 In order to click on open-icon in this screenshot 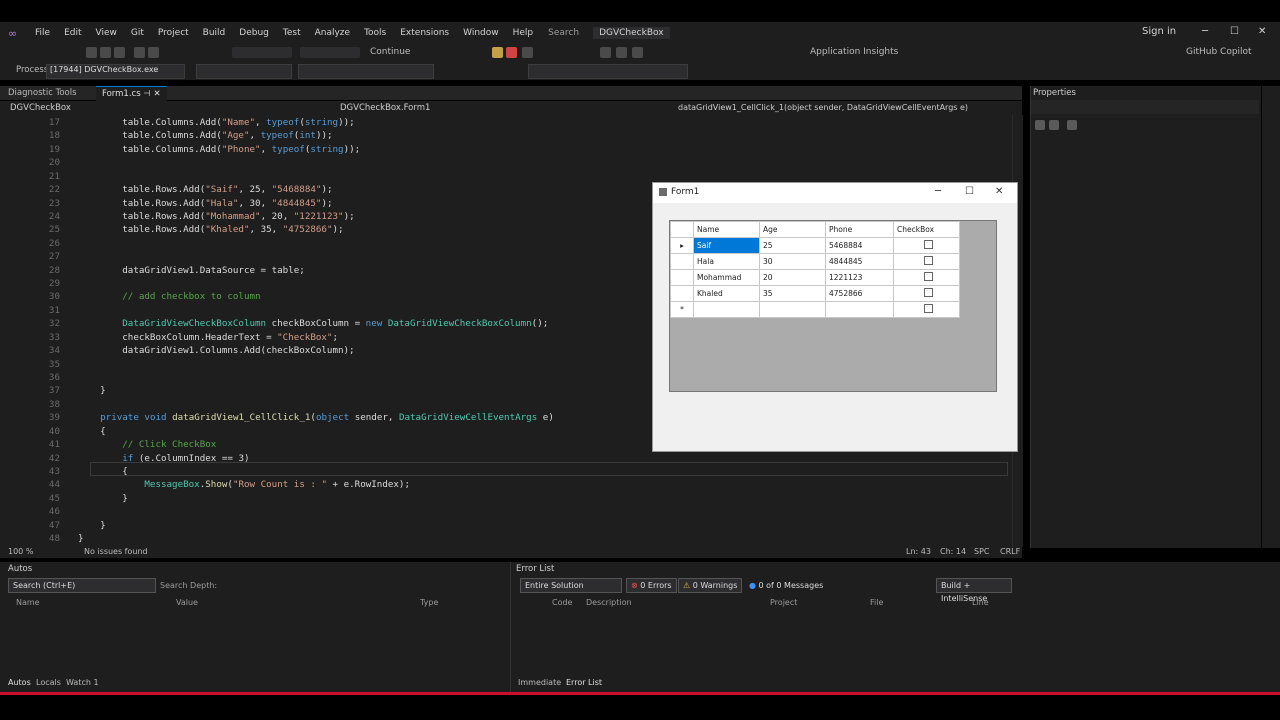, I will do `click(105, 52)`.